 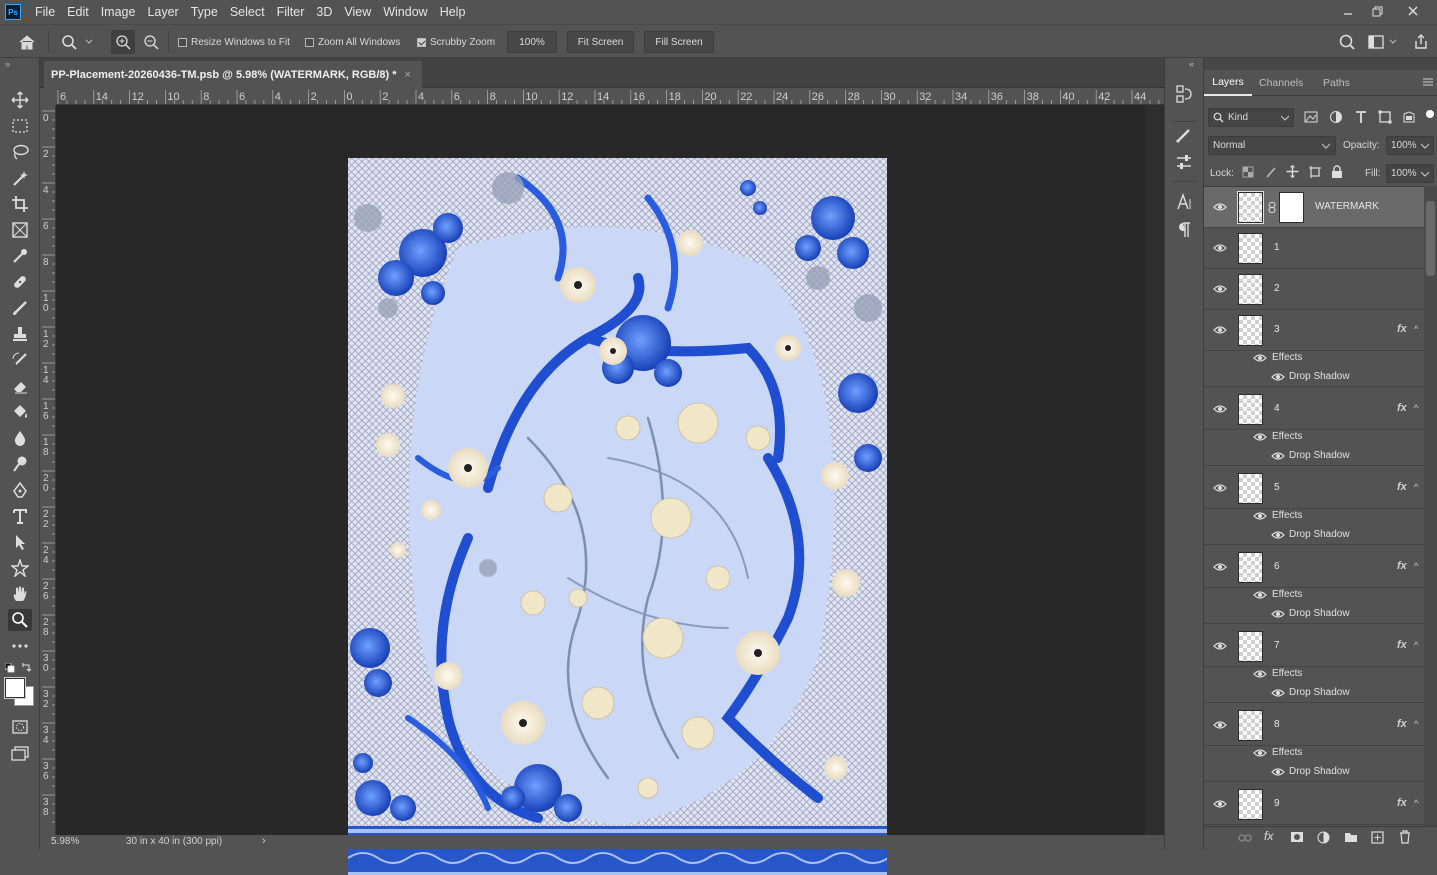 What do you see at coordinates (1228, 83) in the screenshot?
I see `tab-layers: Layers` at bounding box center [1228, 83].